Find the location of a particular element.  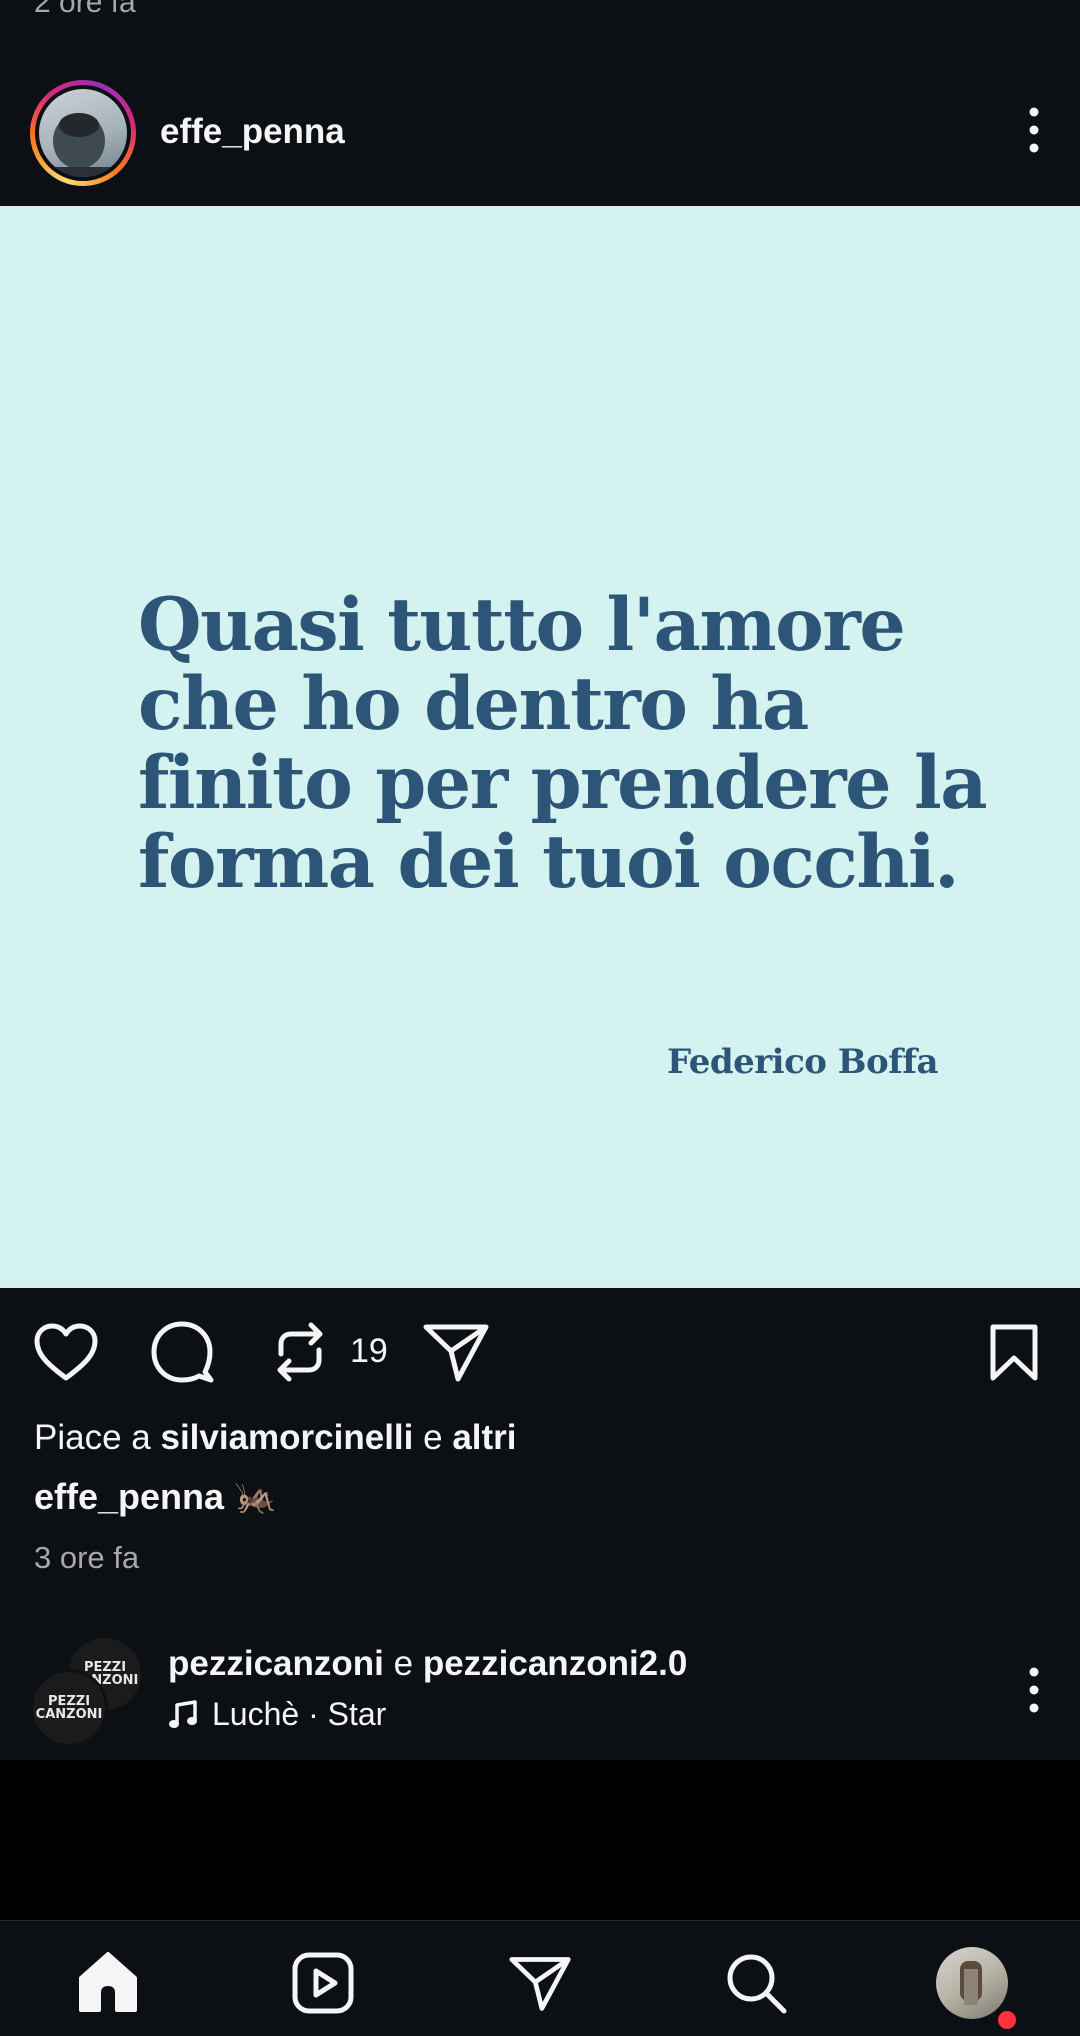

repost-icon is located at coordinates (300, 1352).